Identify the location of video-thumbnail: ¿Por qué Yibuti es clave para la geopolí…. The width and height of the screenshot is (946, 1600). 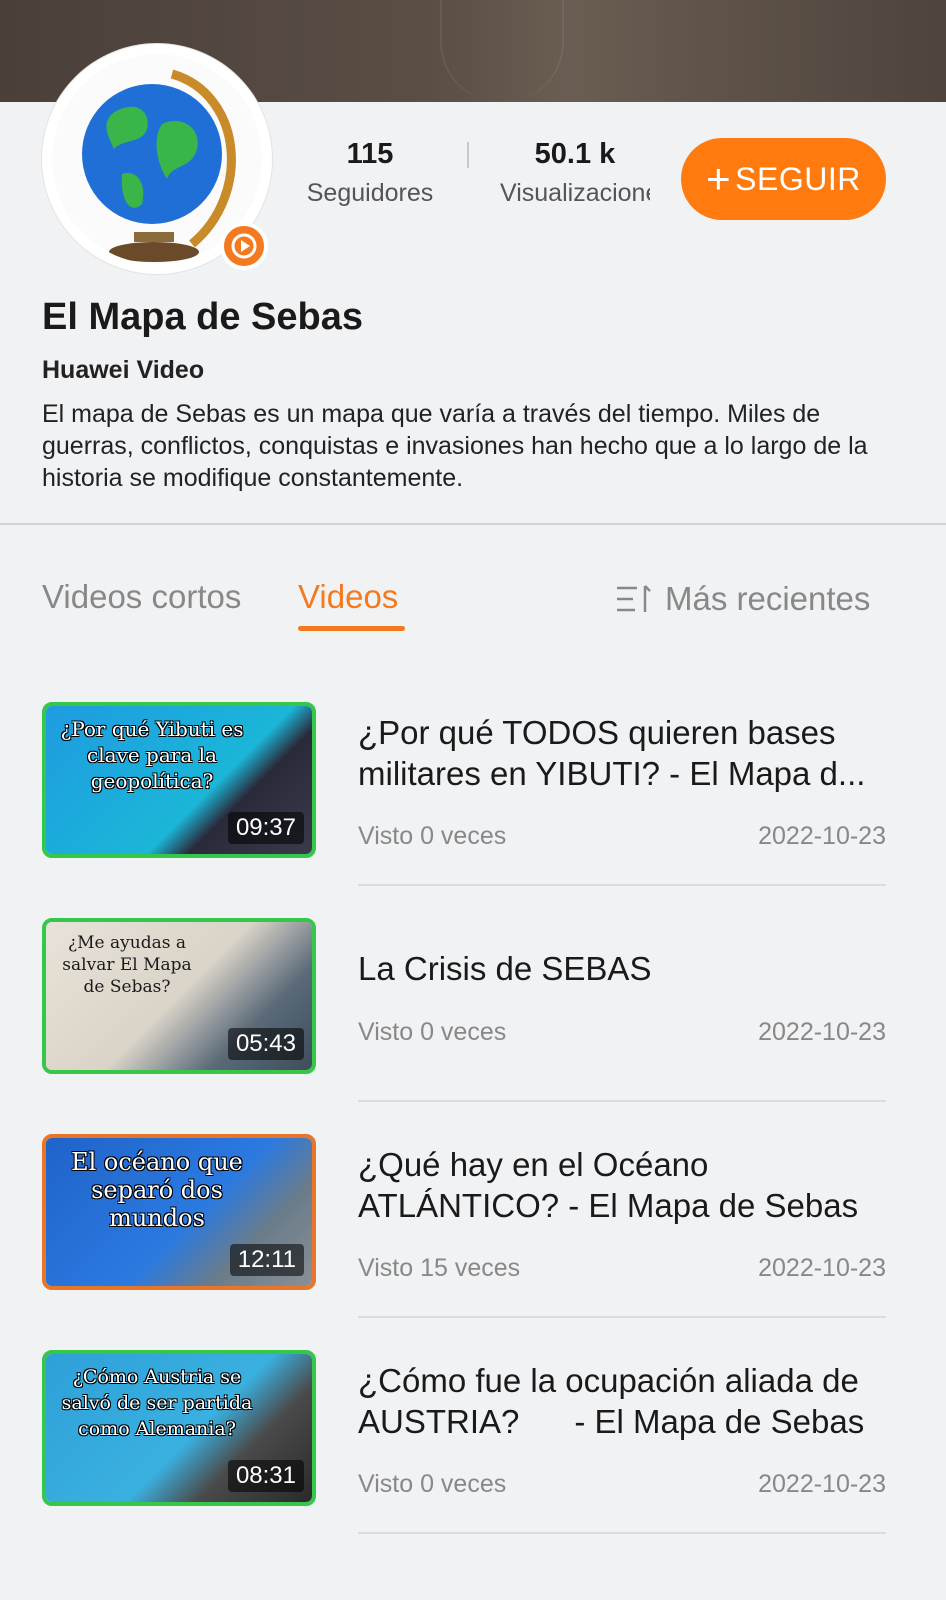
(179, 780).